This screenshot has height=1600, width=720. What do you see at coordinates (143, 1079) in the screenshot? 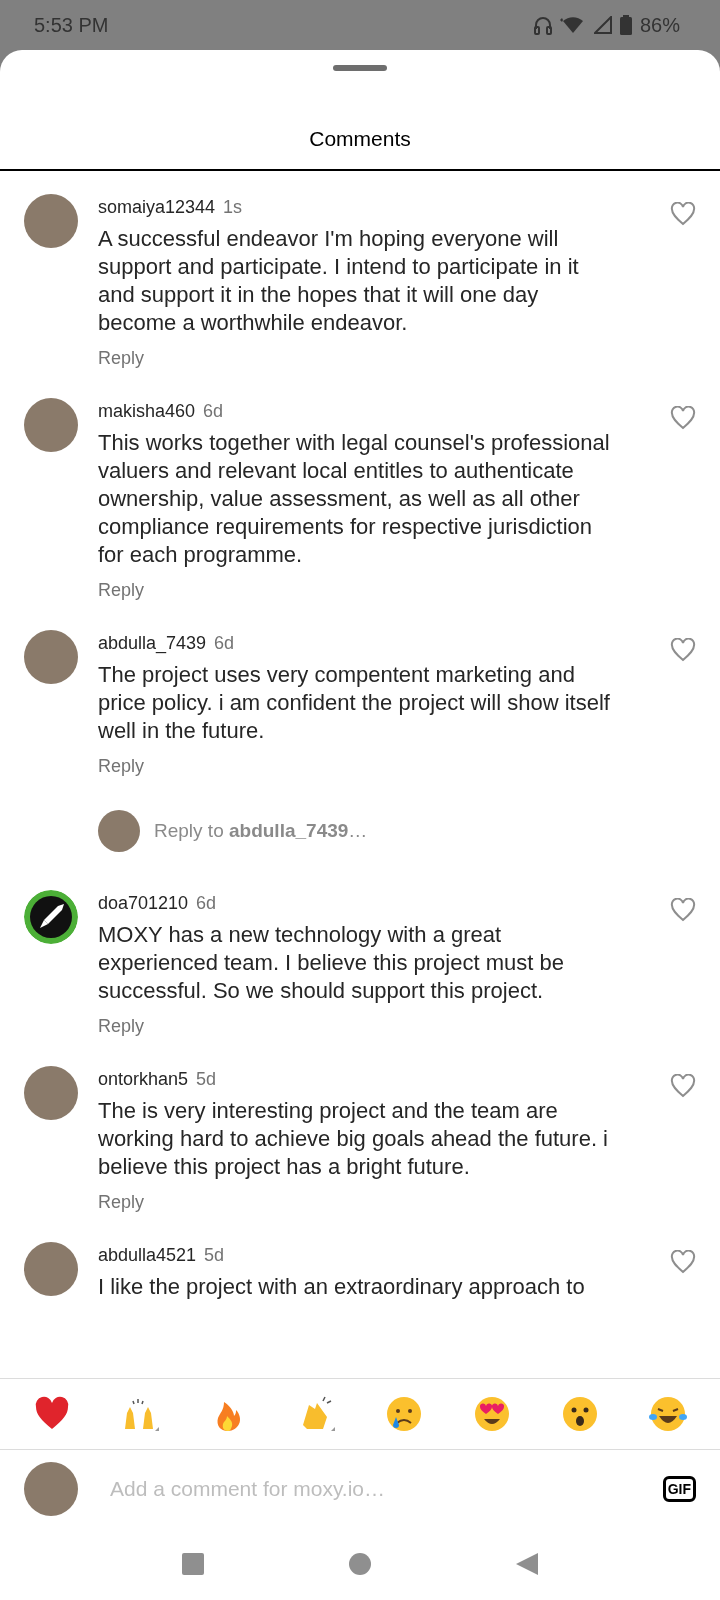
I see `username: ontorkhan5` at bounding box center [143, 1079].